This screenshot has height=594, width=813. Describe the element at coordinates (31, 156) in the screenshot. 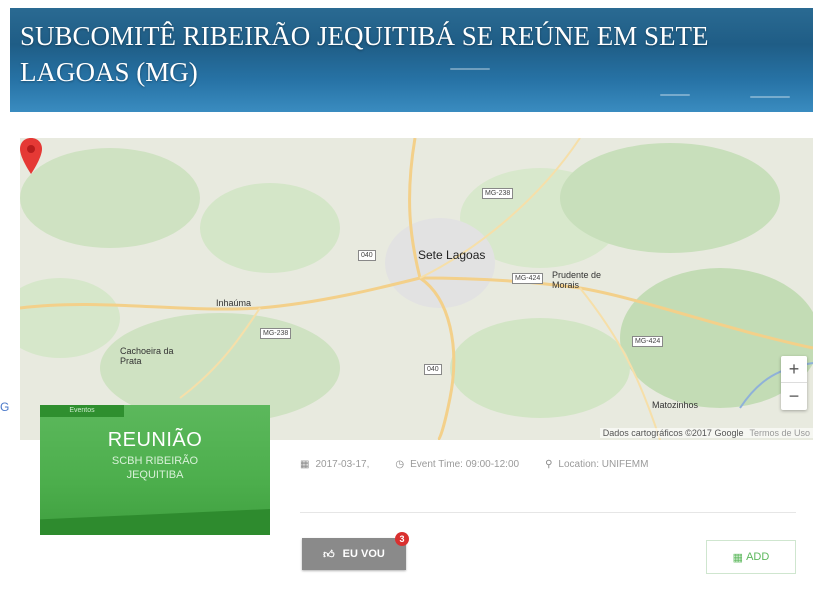

I see `location-pin-icon` at that location.